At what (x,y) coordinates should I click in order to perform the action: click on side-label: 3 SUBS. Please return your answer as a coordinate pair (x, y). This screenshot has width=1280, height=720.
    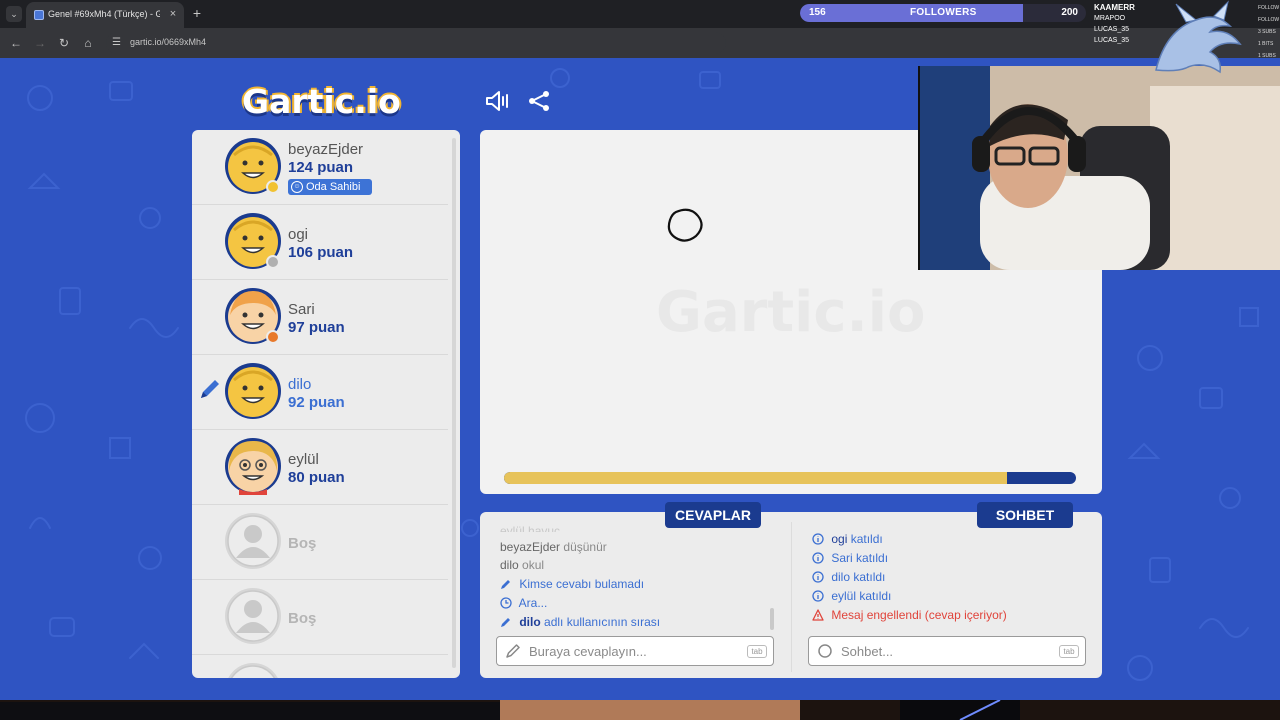
    Looking at the image, I should click on (1267, 32).